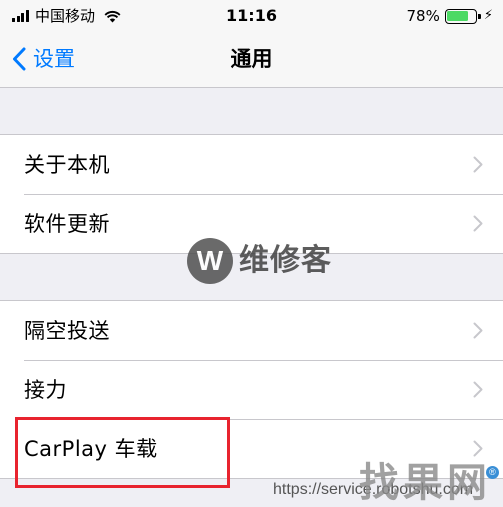  I want to click on row-label: 软件更新, so click(67, 224).